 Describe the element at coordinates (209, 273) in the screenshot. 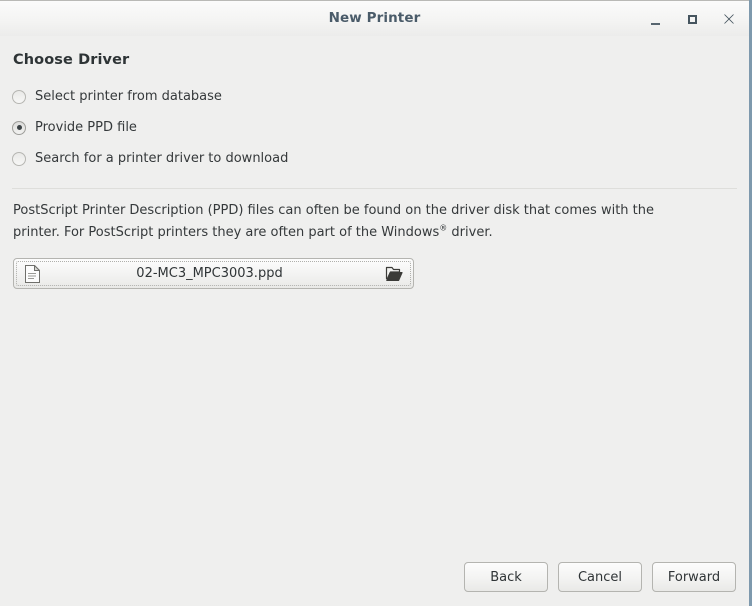

I see `selected-filename: 02-MC3_MPC3003.ppd` at that location.